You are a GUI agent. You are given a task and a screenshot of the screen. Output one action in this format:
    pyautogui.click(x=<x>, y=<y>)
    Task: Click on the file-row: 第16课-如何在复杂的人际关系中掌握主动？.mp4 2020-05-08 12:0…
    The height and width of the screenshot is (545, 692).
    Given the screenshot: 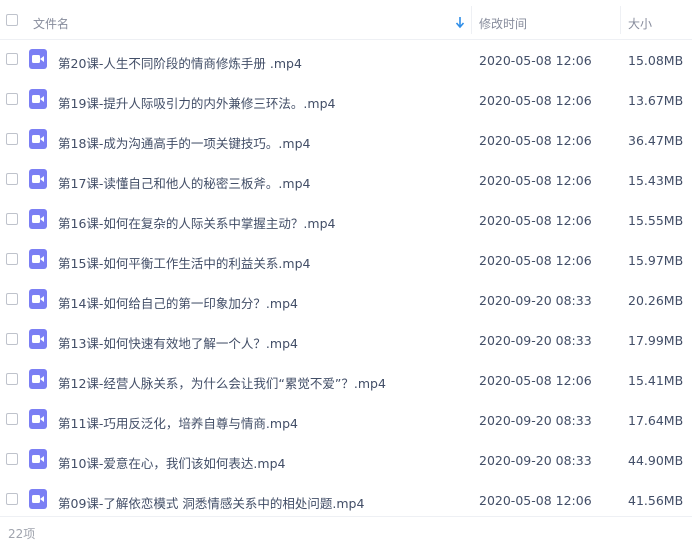 What is the action you would take?
    pyautogui.click(x=346, y=220)
    